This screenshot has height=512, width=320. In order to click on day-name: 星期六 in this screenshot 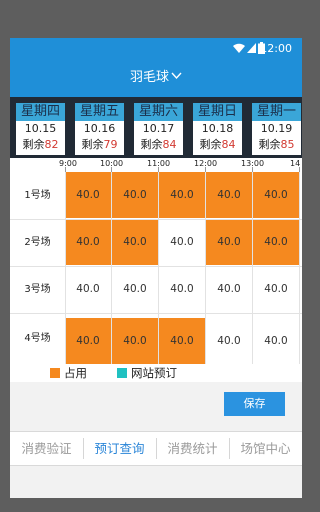, I will do `click(158, 112)`.